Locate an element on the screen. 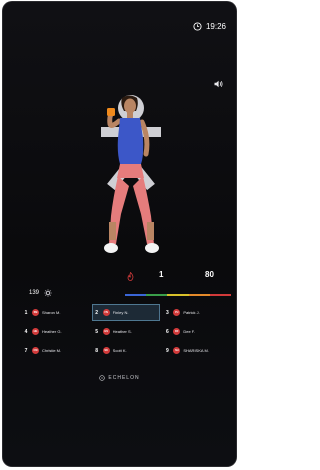 This screenshot has height=470, width=320. calories-stat is located at coordinates (130, 276).